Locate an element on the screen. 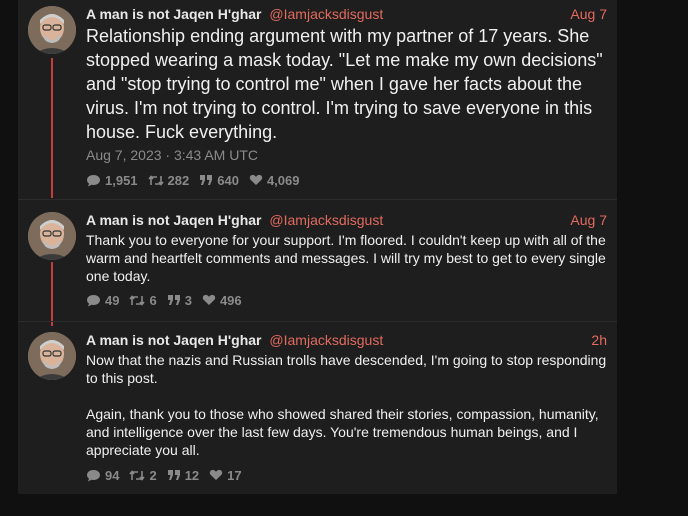 This screenshot has width=688, height=516. like-count: 4,069 is located at coordinates (283, 180).